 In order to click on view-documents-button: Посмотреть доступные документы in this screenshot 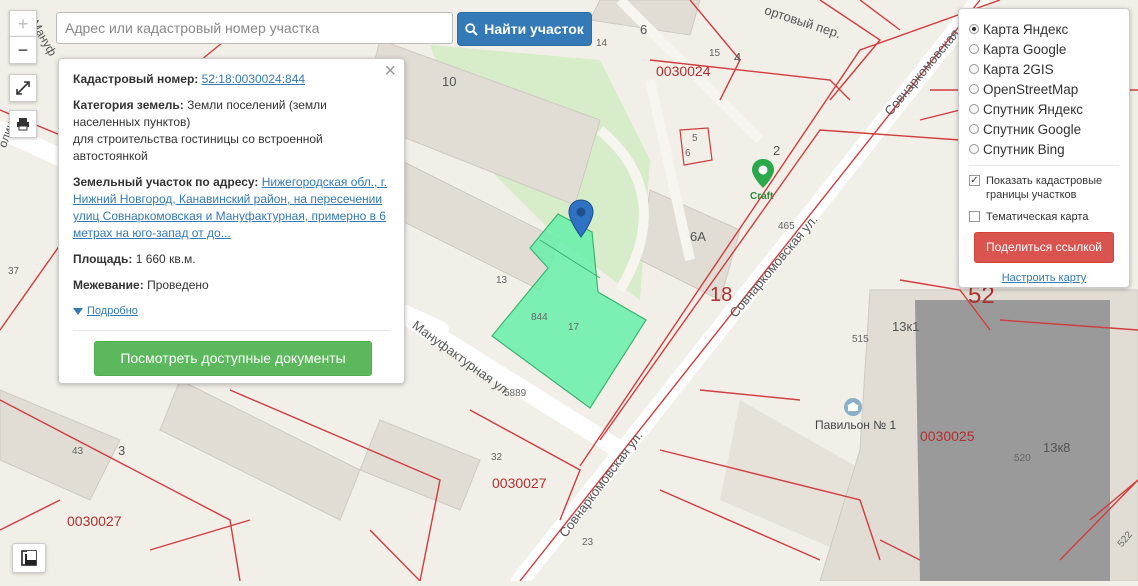, I will do `click(233, 358)`.